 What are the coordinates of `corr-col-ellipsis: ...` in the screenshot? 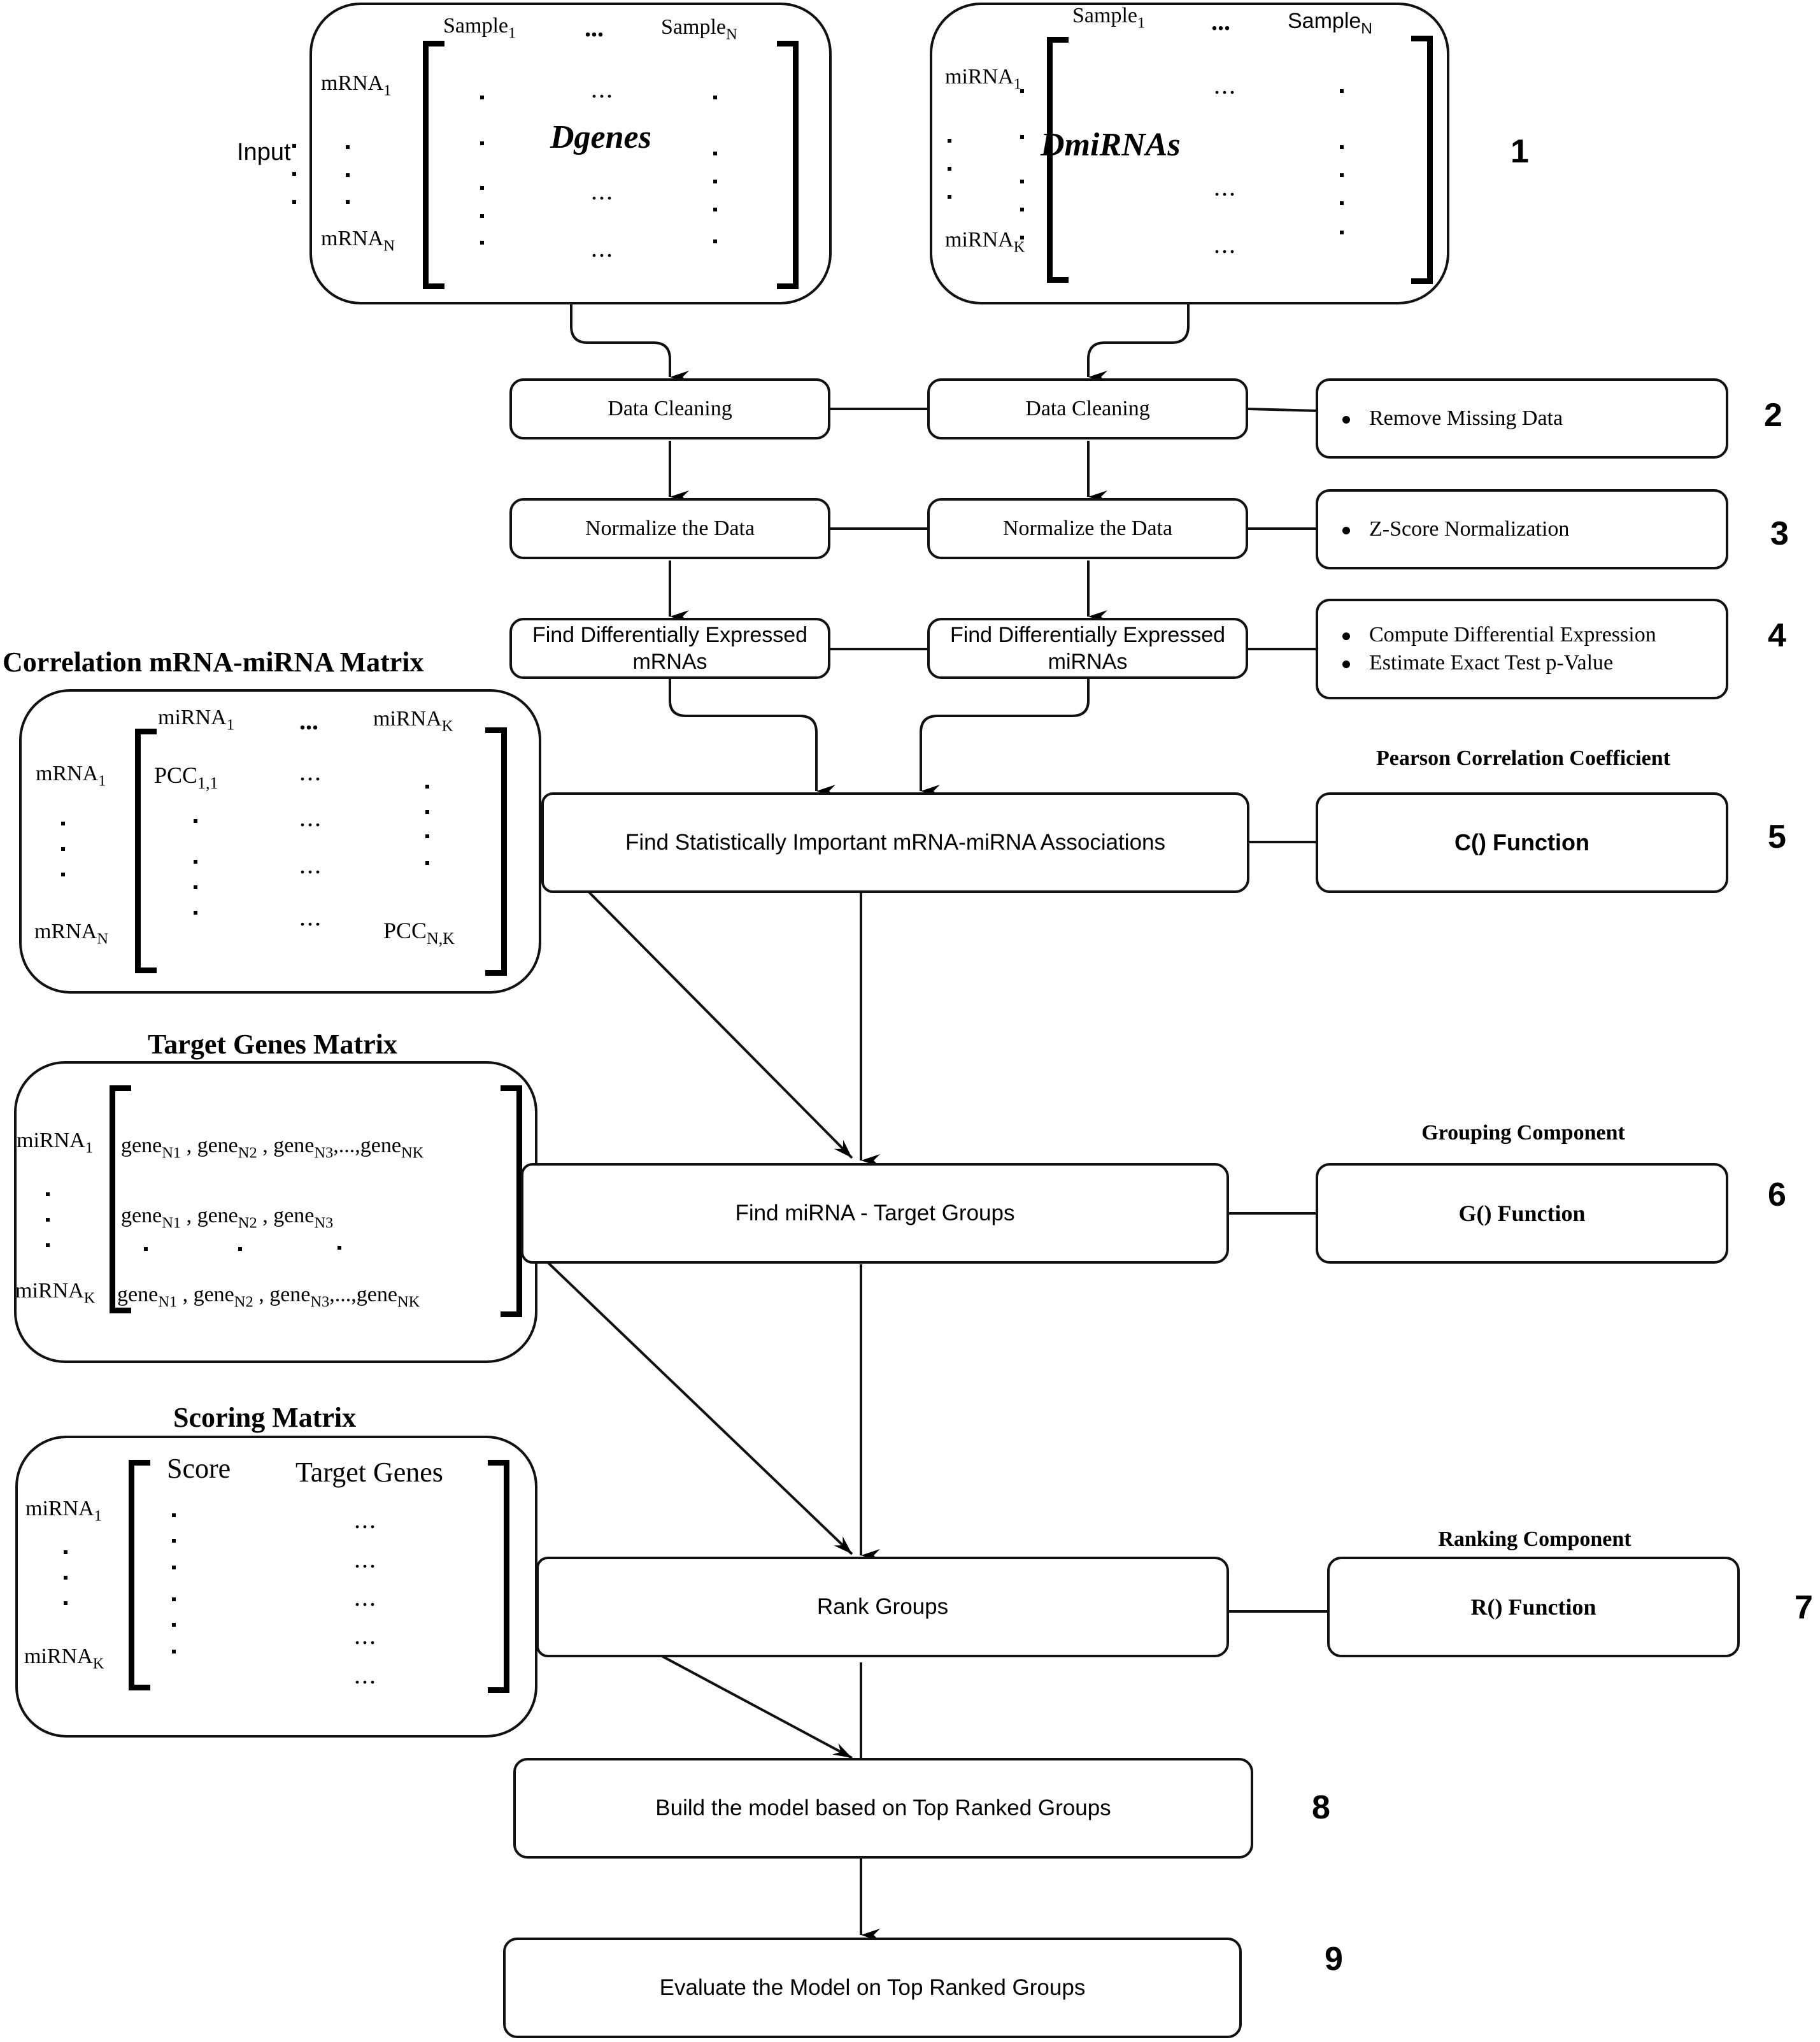 It's located at (308, 720).